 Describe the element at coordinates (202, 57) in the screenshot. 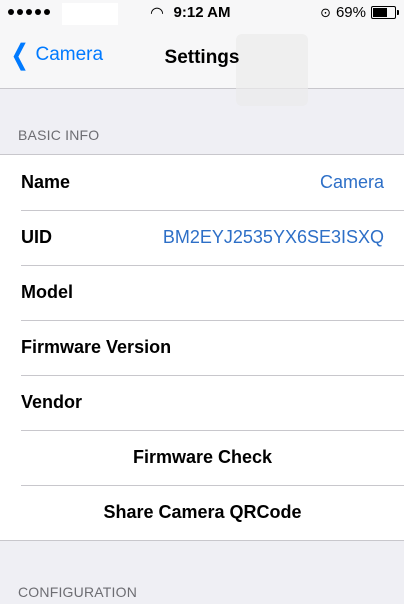

I see `page-title: Settings` at that location.